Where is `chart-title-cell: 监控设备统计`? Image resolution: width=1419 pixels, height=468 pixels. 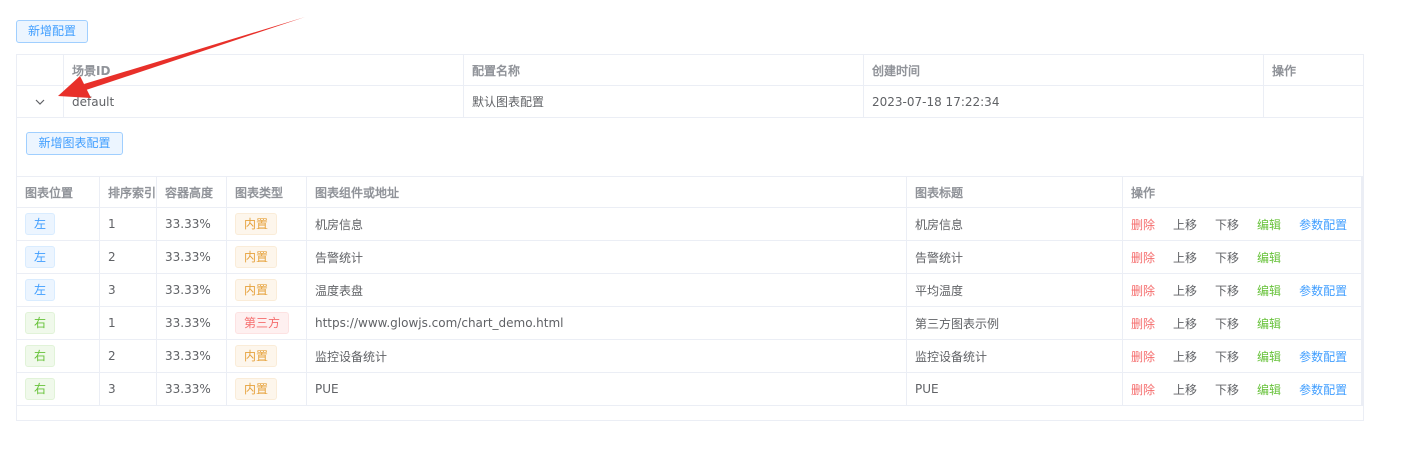
chart-title-cell: 监控设备统计 is located at coordinates (1015, 356).